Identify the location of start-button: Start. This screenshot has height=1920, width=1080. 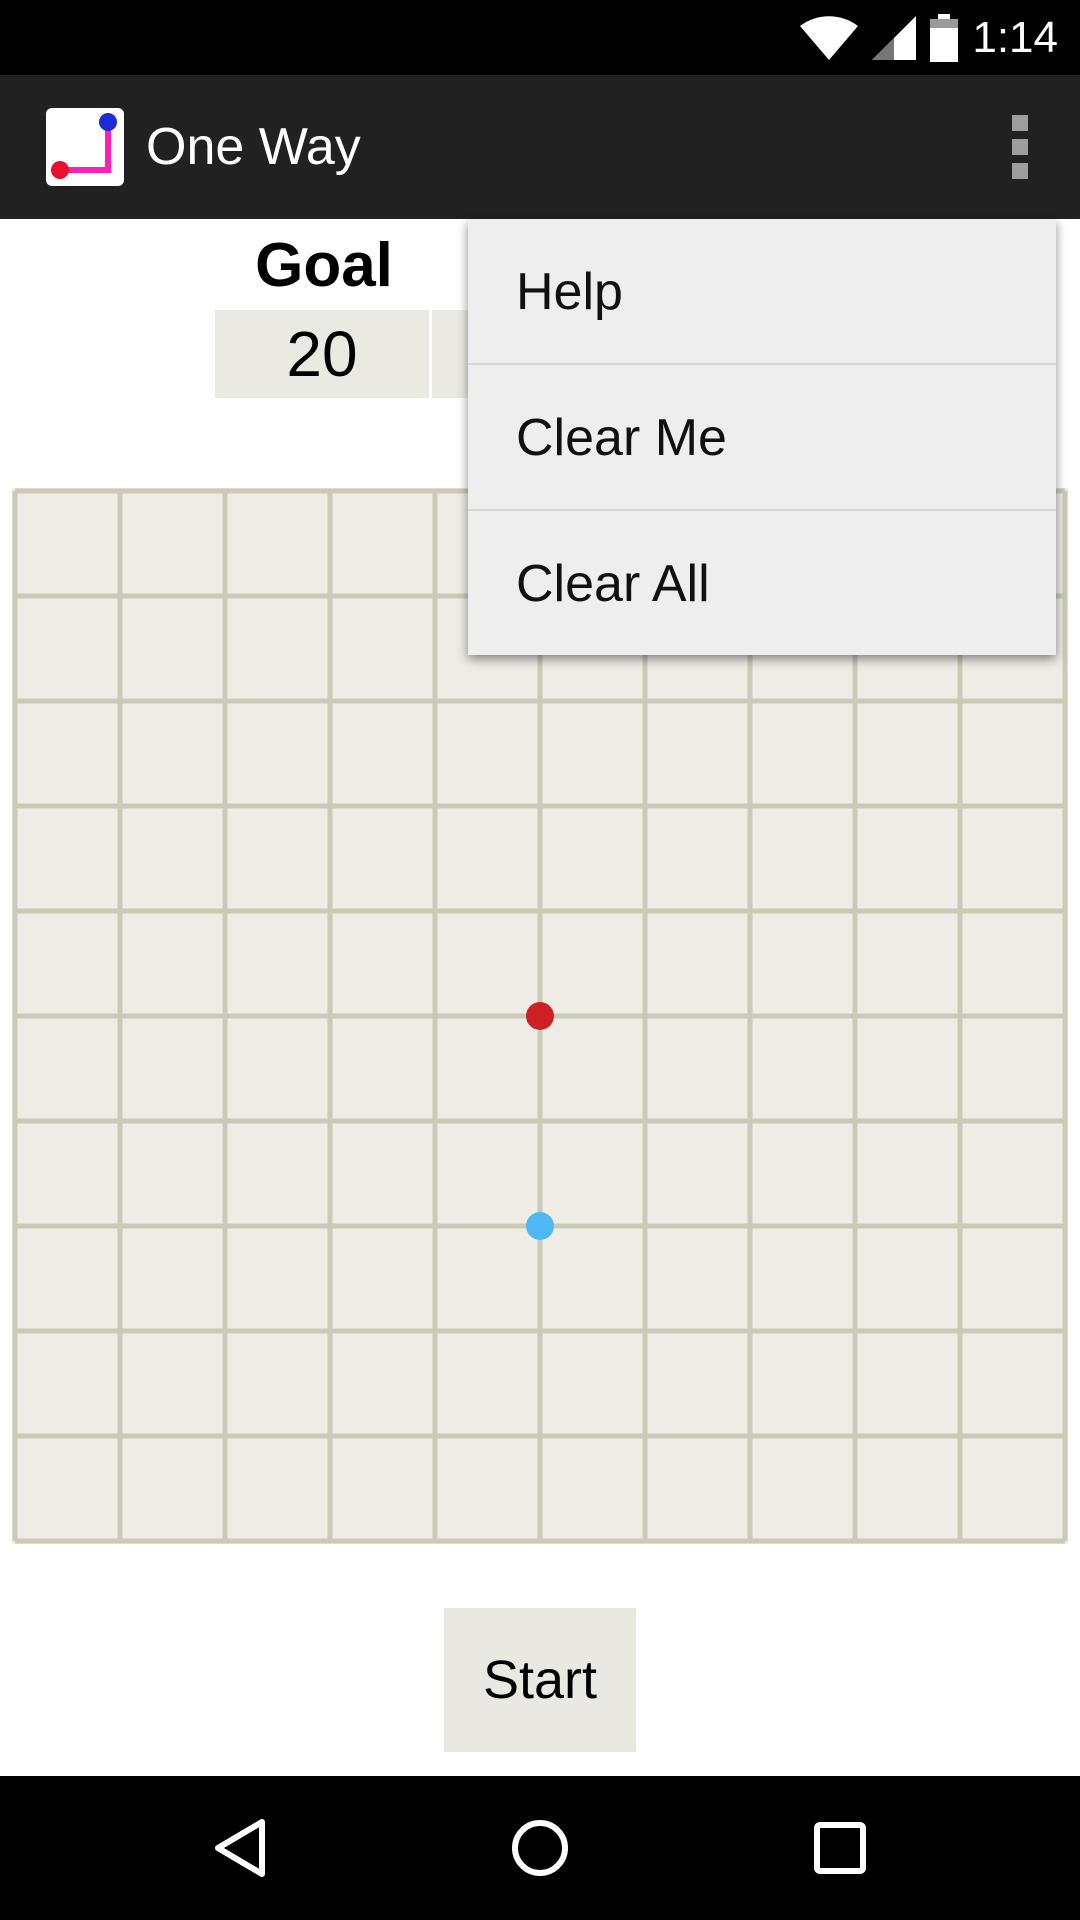
(540, 1680).